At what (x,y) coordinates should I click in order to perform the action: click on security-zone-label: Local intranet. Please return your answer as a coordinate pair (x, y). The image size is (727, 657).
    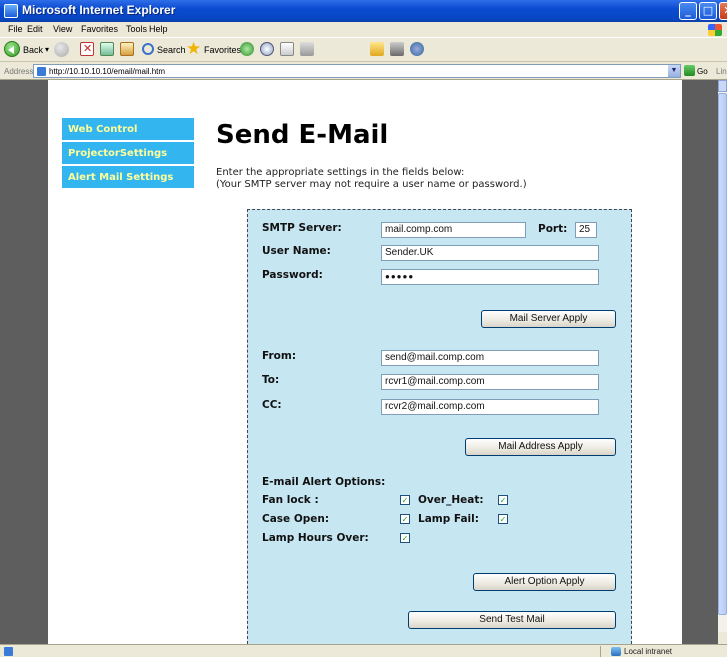
    Looking at the image, I should click on (648, 651).